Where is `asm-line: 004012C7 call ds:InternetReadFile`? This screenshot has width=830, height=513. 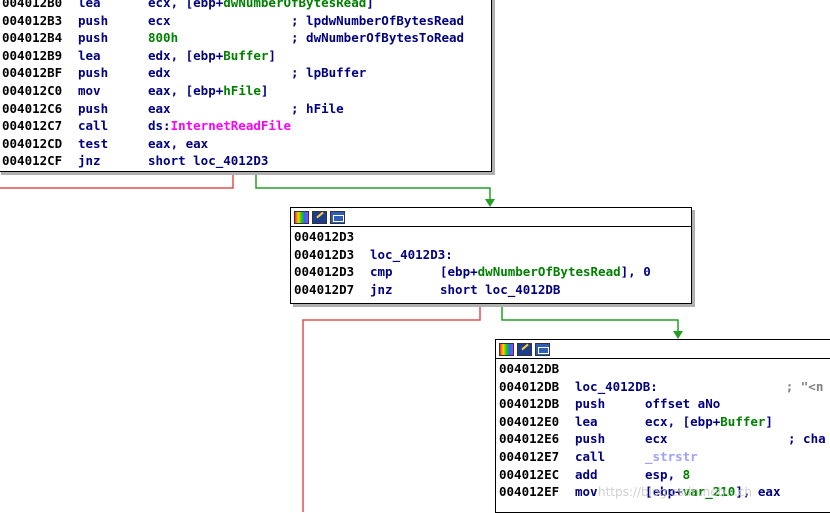 asm-line: 004012C7 call ds:InternetReadFile is located at coordinates (244, 126).